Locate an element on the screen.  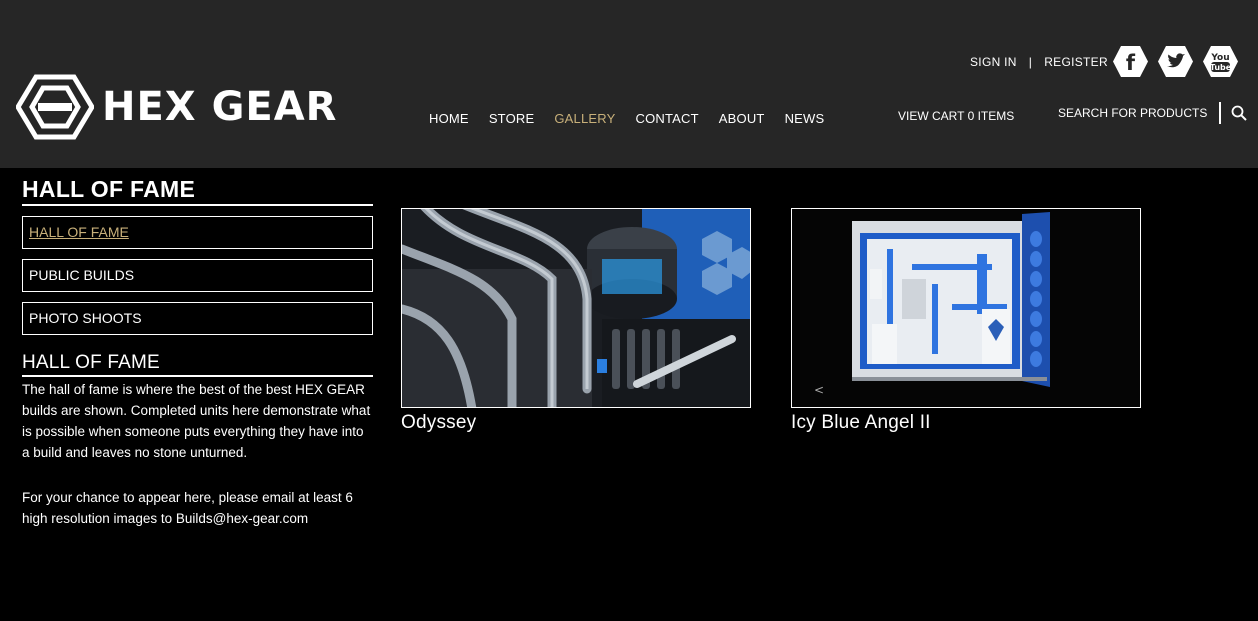
nav-store: STORE is located at coordinates (512, 118).